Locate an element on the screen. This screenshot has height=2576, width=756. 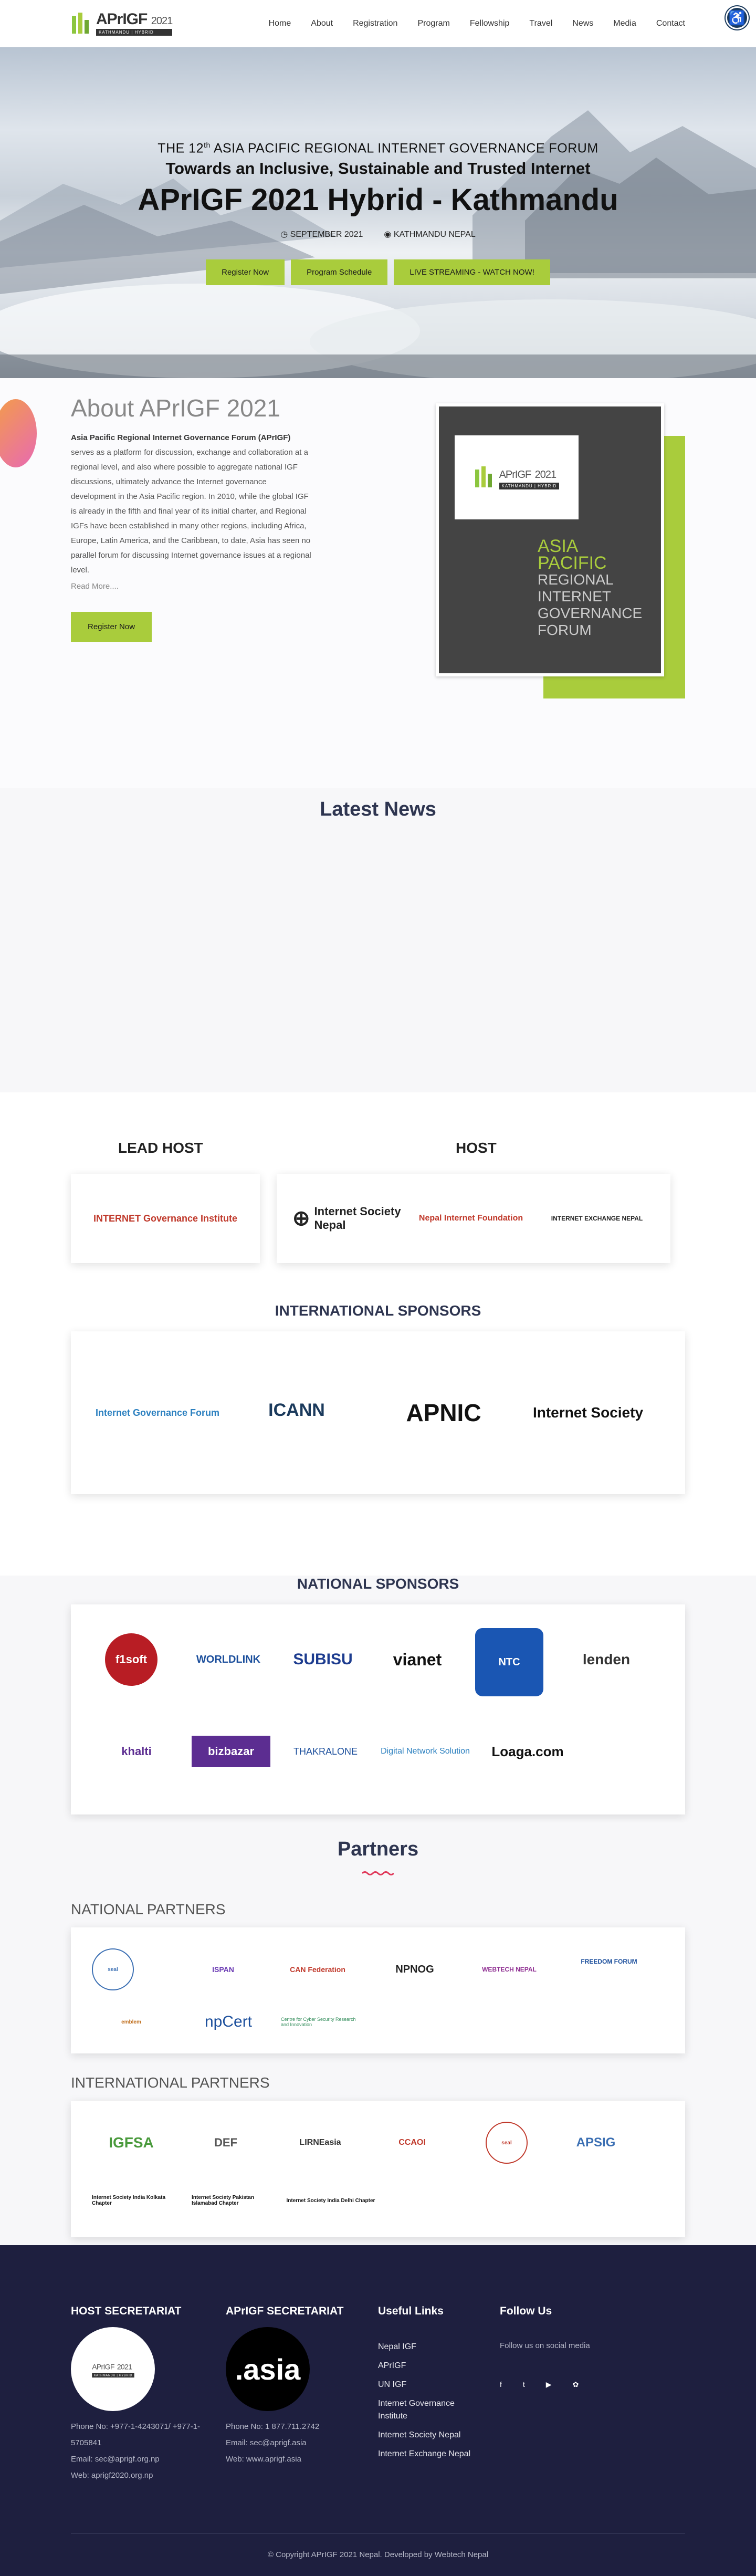
loaga-logo: Loaga.com is located at coordinates (527, 1751).